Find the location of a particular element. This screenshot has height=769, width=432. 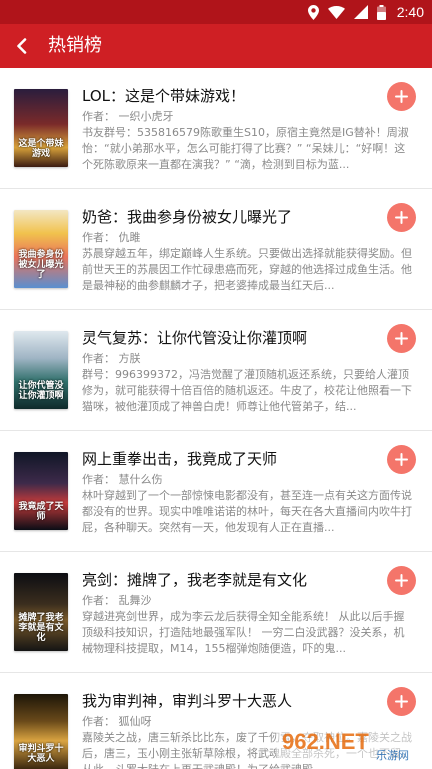

book-title: 奶爸：我曲参身份被女儿曝光了 is located at coordinates (232, 217).